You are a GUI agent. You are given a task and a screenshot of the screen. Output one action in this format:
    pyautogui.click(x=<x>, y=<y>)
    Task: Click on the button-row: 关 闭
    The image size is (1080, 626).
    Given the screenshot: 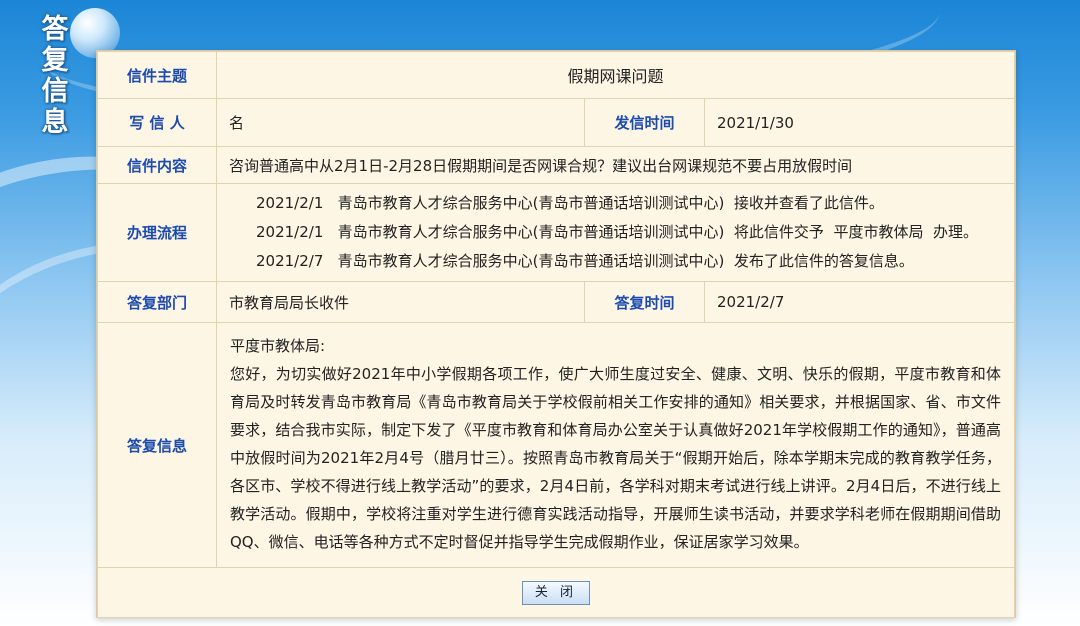 What is the action you would take?
    pyautogui.click(x=556, y=592)
    